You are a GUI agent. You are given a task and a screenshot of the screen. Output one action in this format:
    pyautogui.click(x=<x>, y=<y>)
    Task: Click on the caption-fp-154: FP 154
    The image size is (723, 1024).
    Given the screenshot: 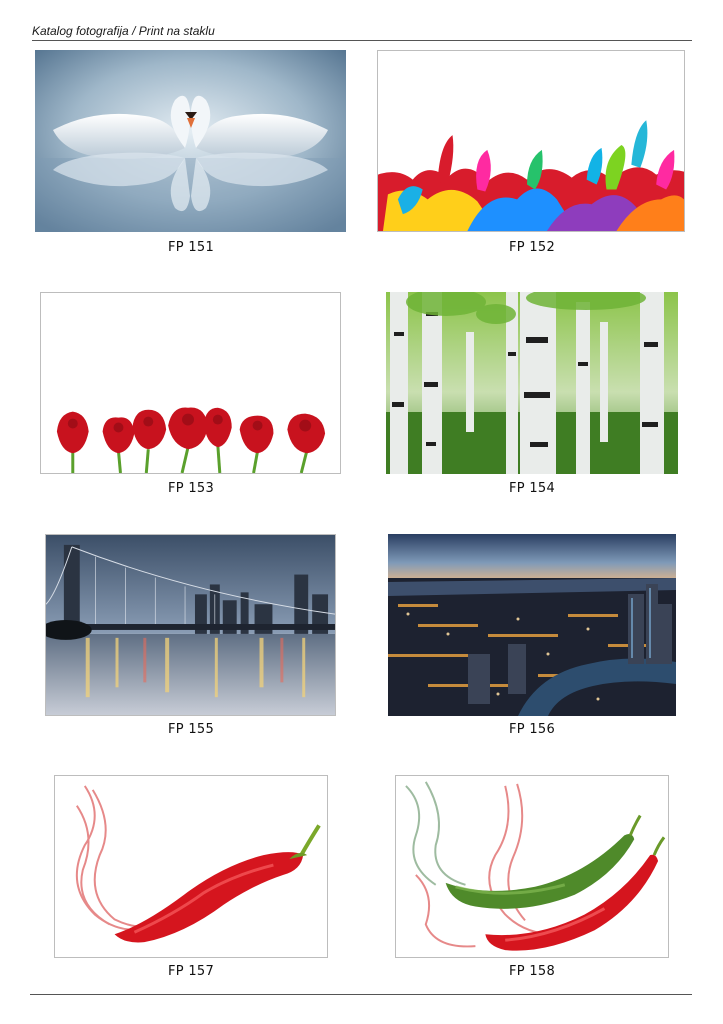 What is the action you would take?
    pyautogui.click(x=532, y=488)
    